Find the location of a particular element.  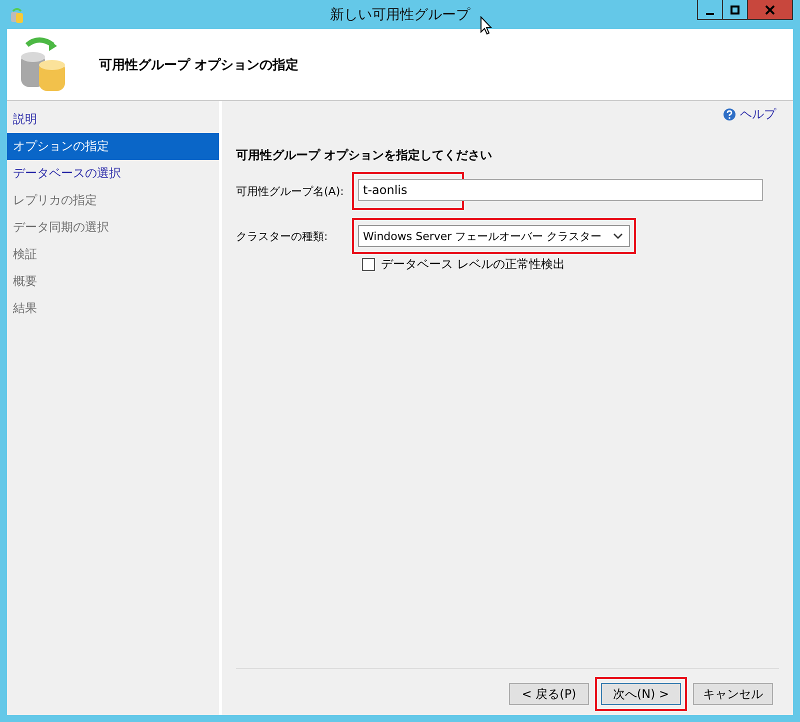

wizard-button: キャンセル is located at coordinates (733, 694).